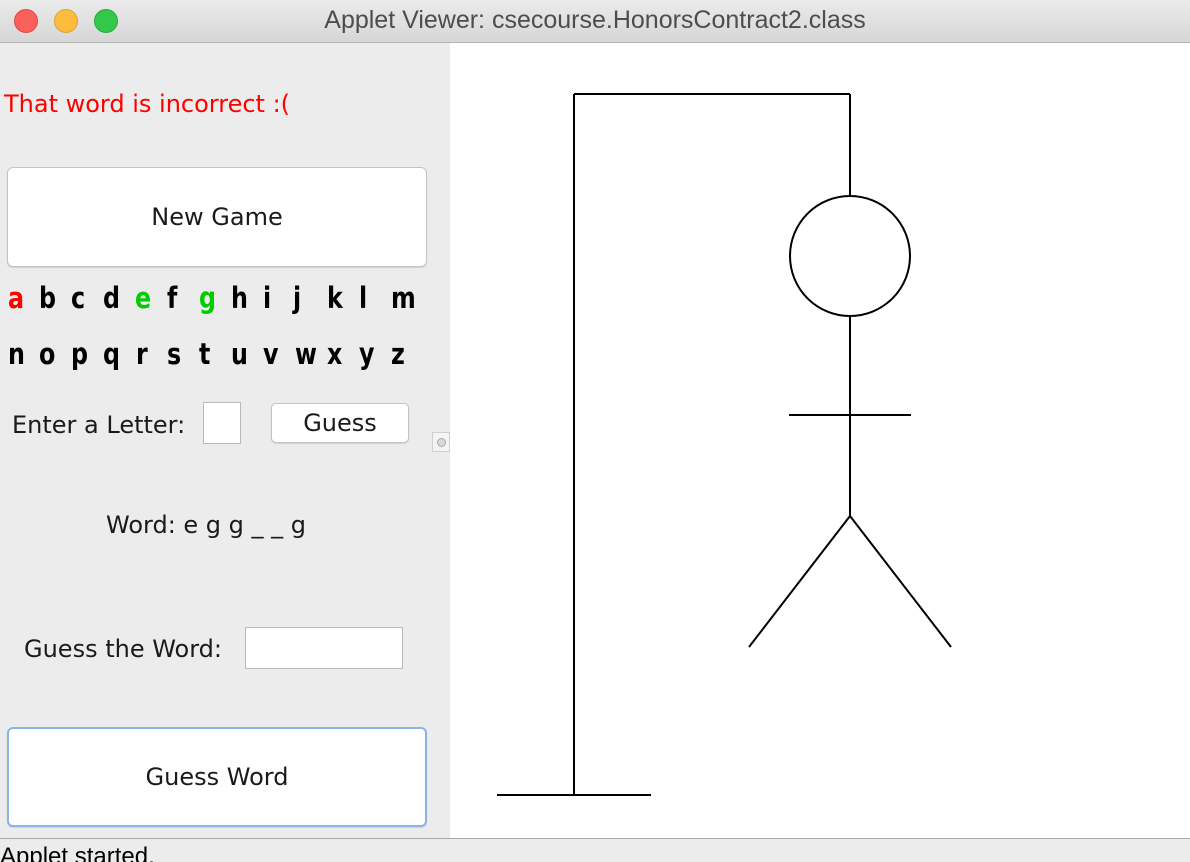  I want to click on letter-n: n, so click(16, 354).